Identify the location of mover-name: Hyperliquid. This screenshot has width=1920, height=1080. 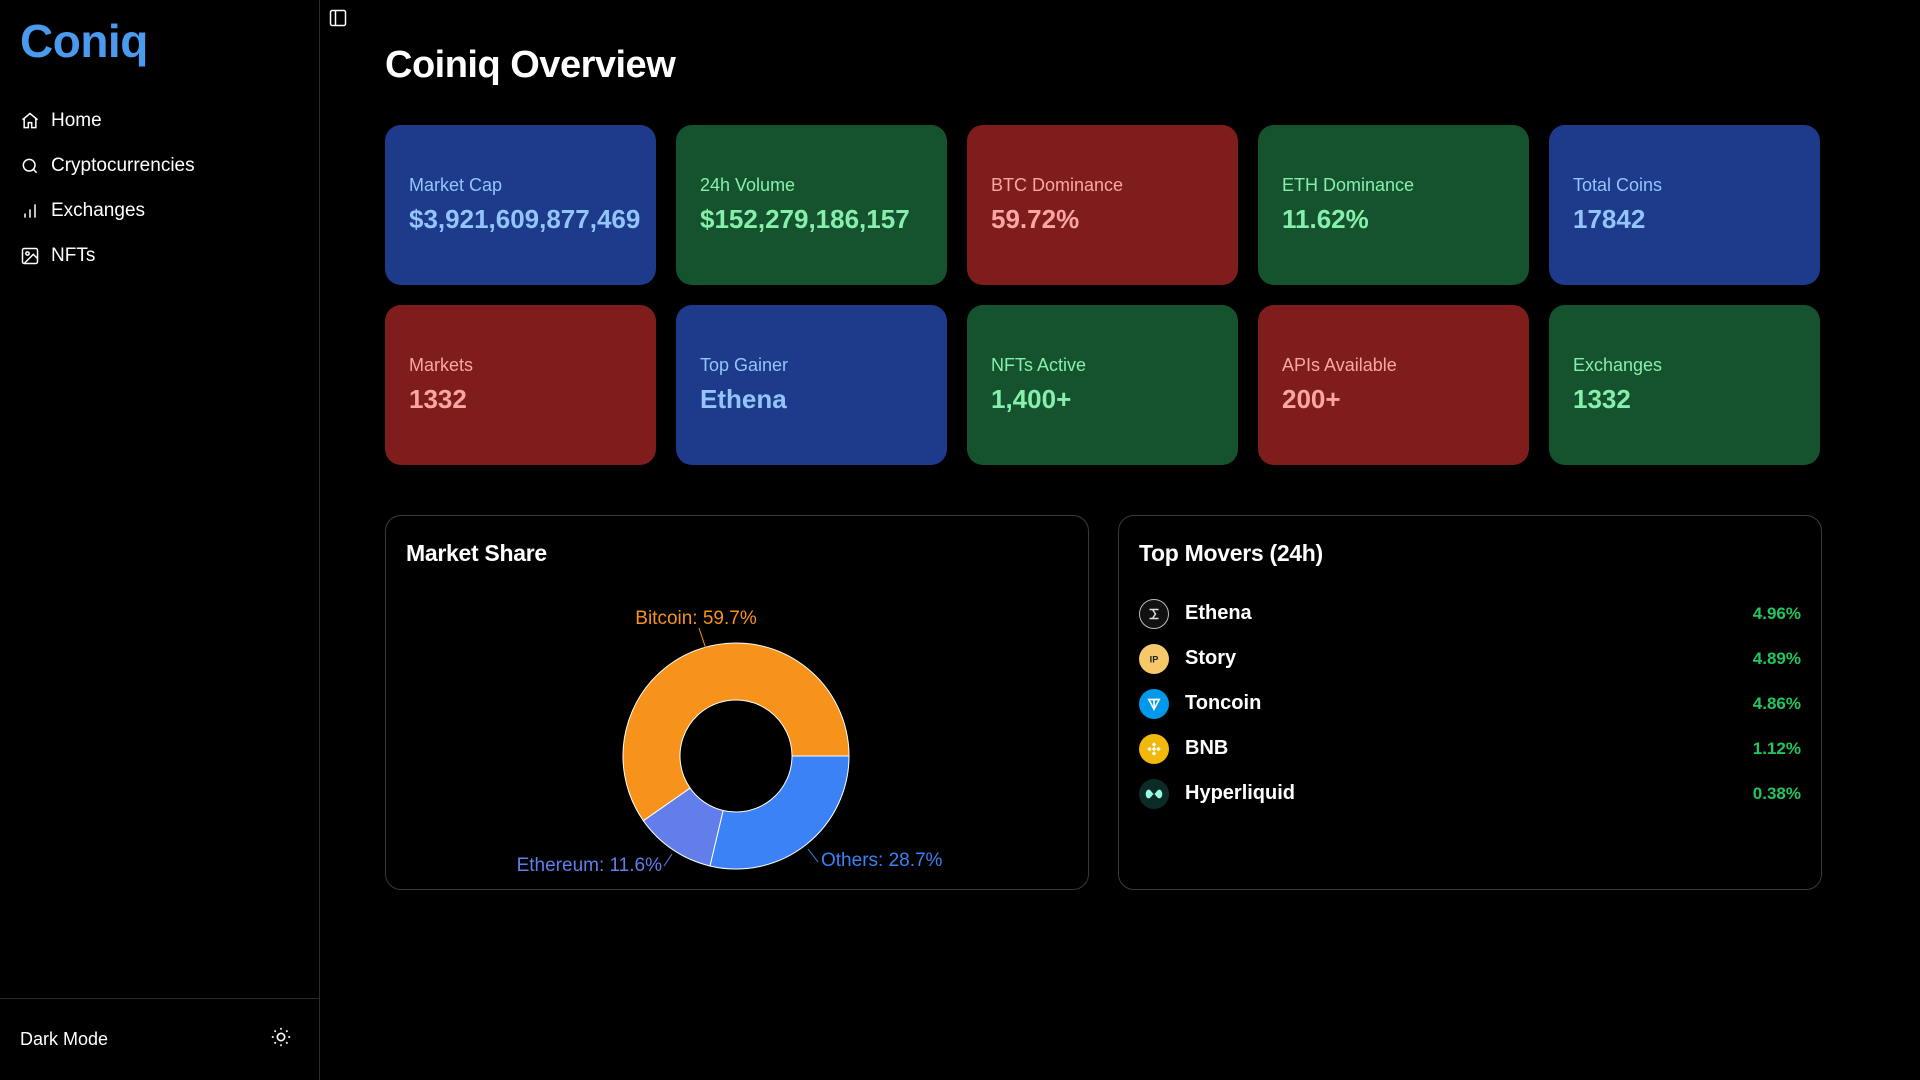
(1240, 793).